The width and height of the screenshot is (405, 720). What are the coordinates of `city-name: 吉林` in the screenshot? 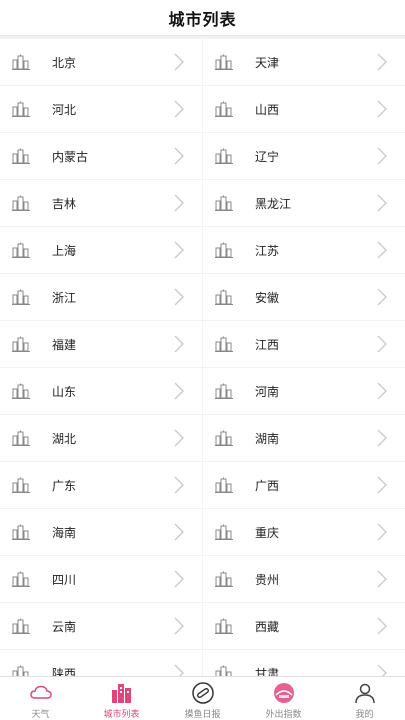 It's located at (64, 203).